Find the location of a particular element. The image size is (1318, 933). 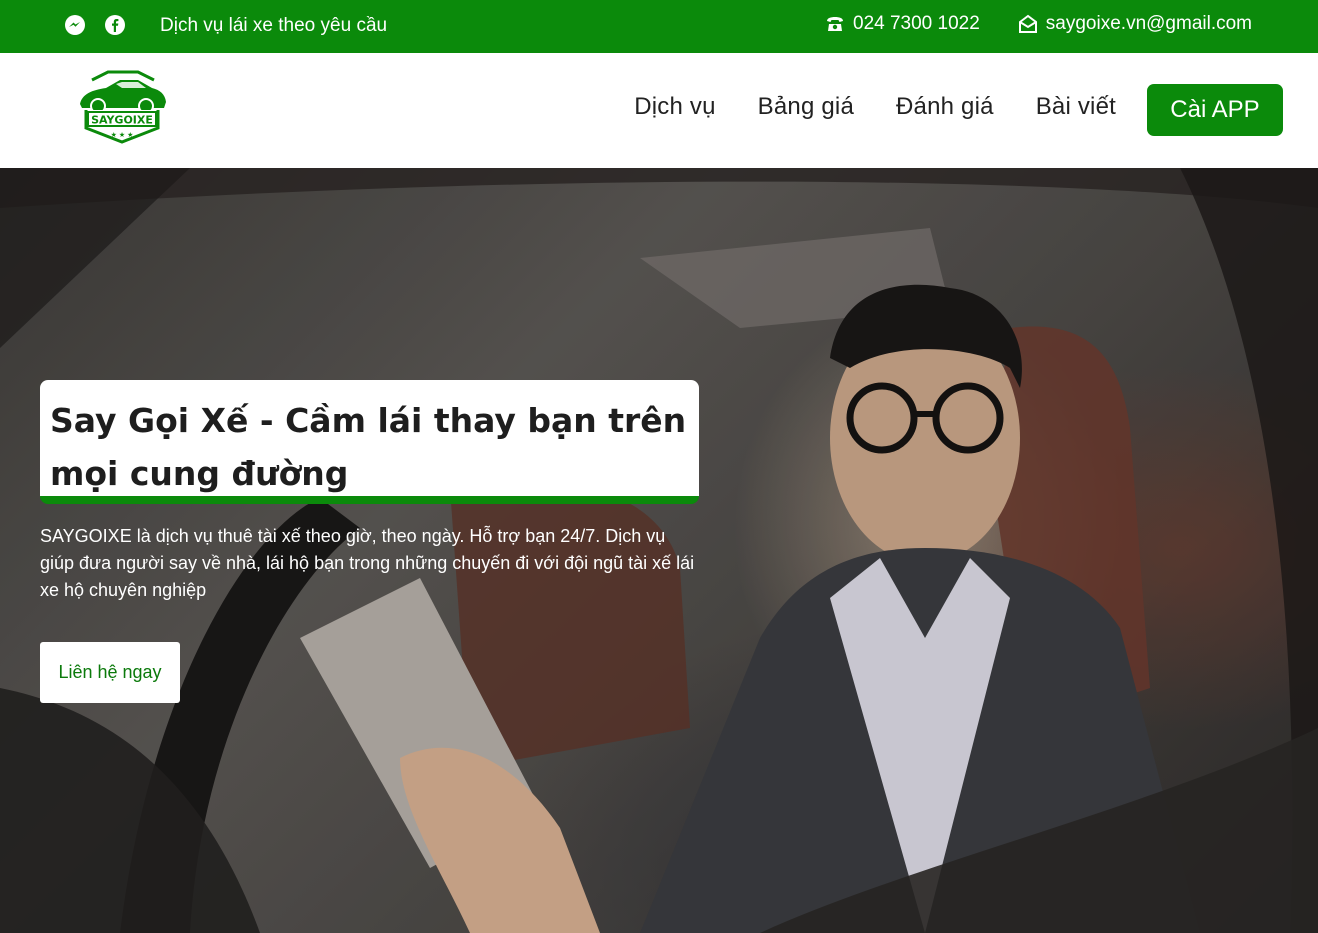

envelope-icon is located at coordinates (1028, 24).